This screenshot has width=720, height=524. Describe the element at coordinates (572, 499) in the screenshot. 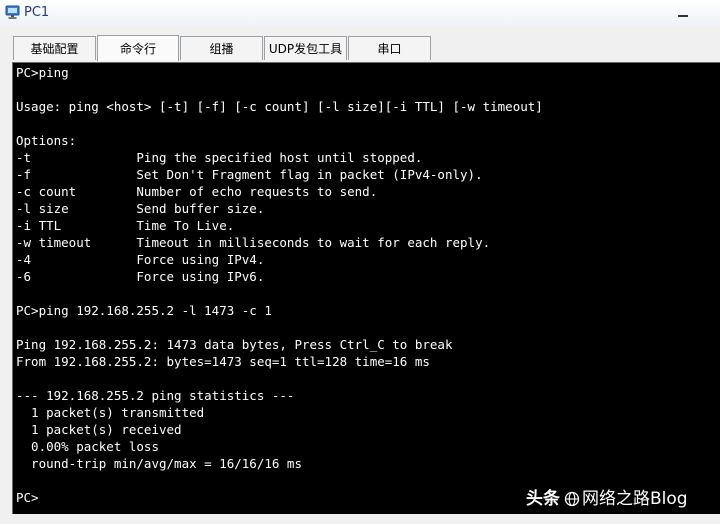

I see `globe-icon` at that location.